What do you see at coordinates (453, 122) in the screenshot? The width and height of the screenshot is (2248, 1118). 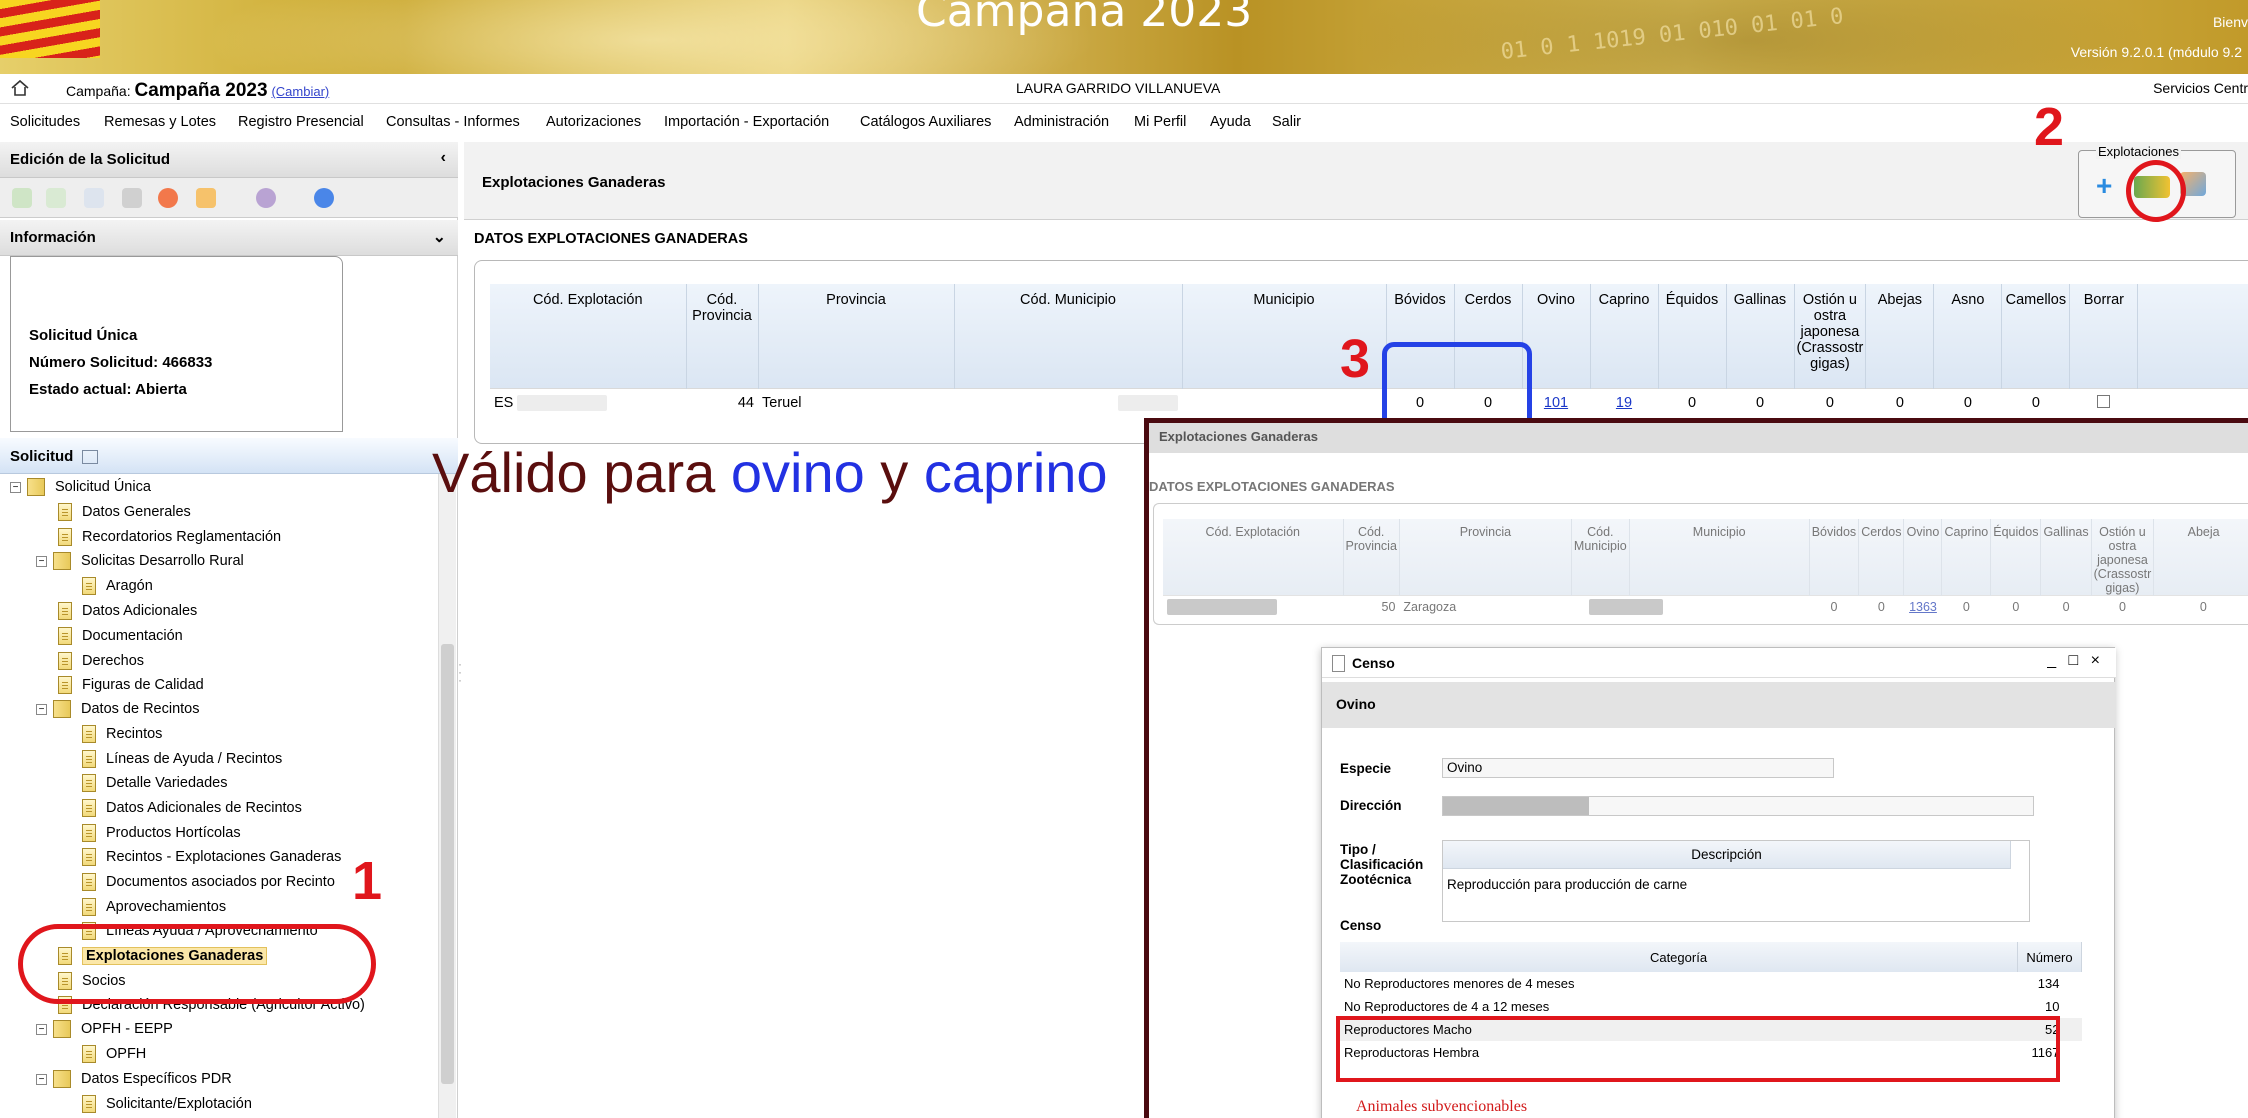 I see `menu-consultas-informes: Consultas - Informes` at bounding box center [453, 122].